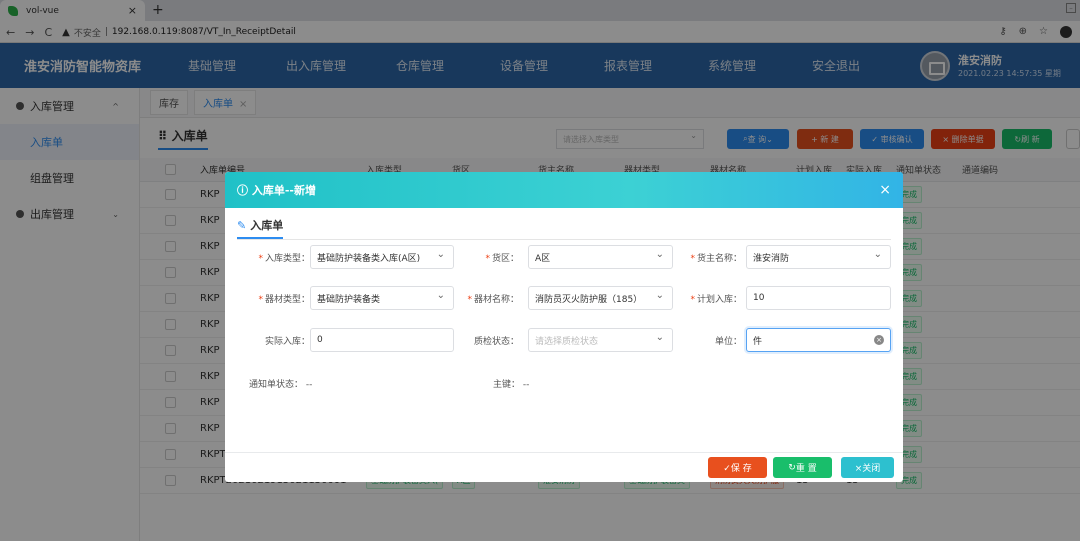 This screenshot has width=1080, height=541. Describe the element at coordinates (758, 341) in the screenshot. I see `unit-value: 件` at that location.